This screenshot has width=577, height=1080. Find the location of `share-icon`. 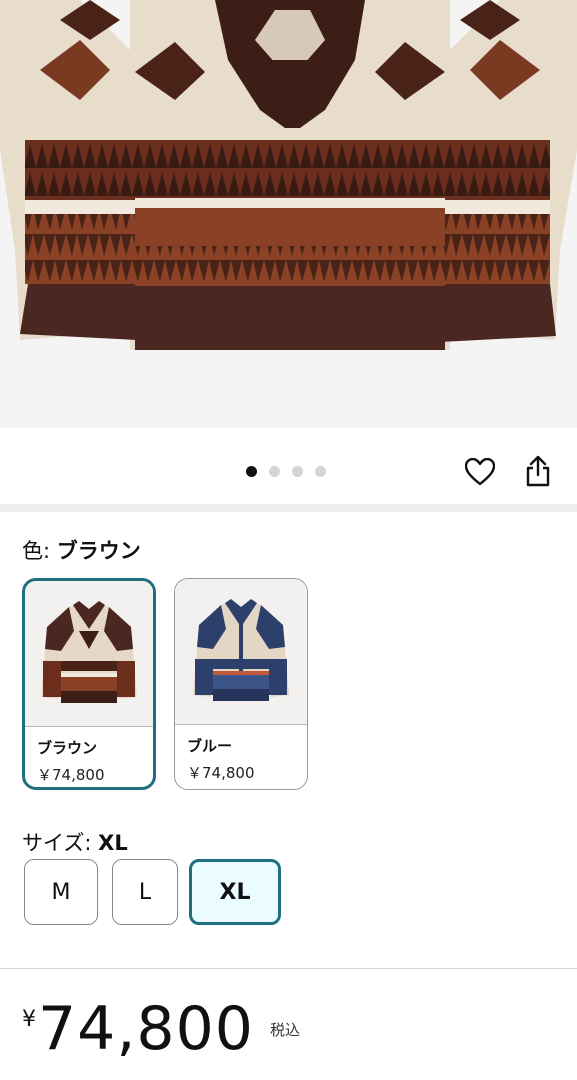

share-icon is located at coordinates (538, 471).